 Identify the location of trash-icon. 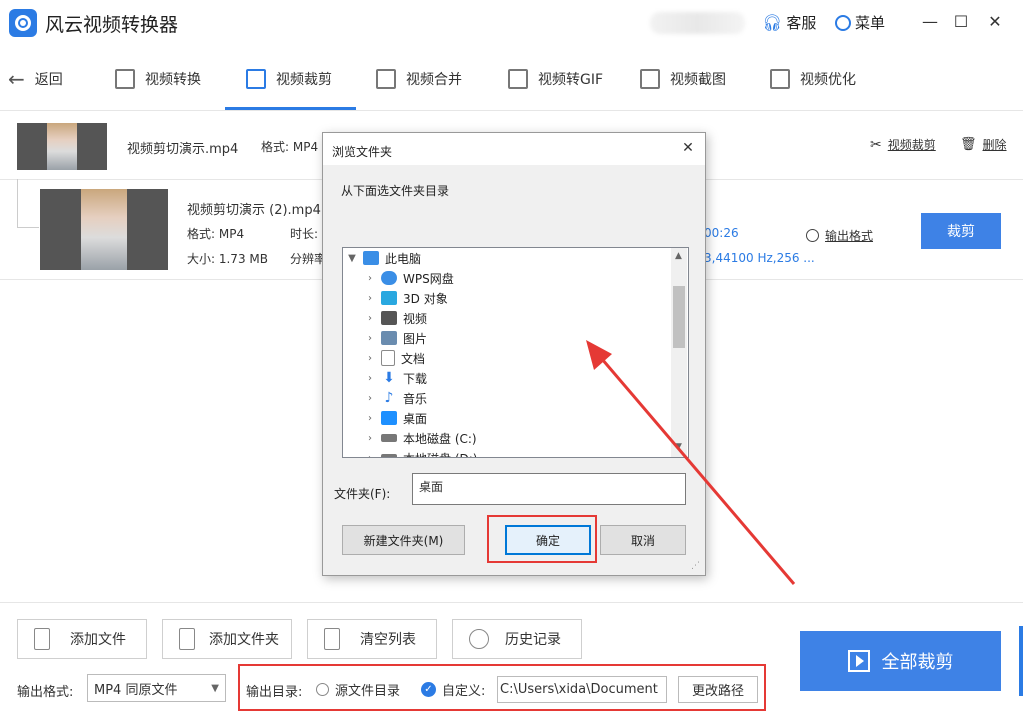
(332, 639).